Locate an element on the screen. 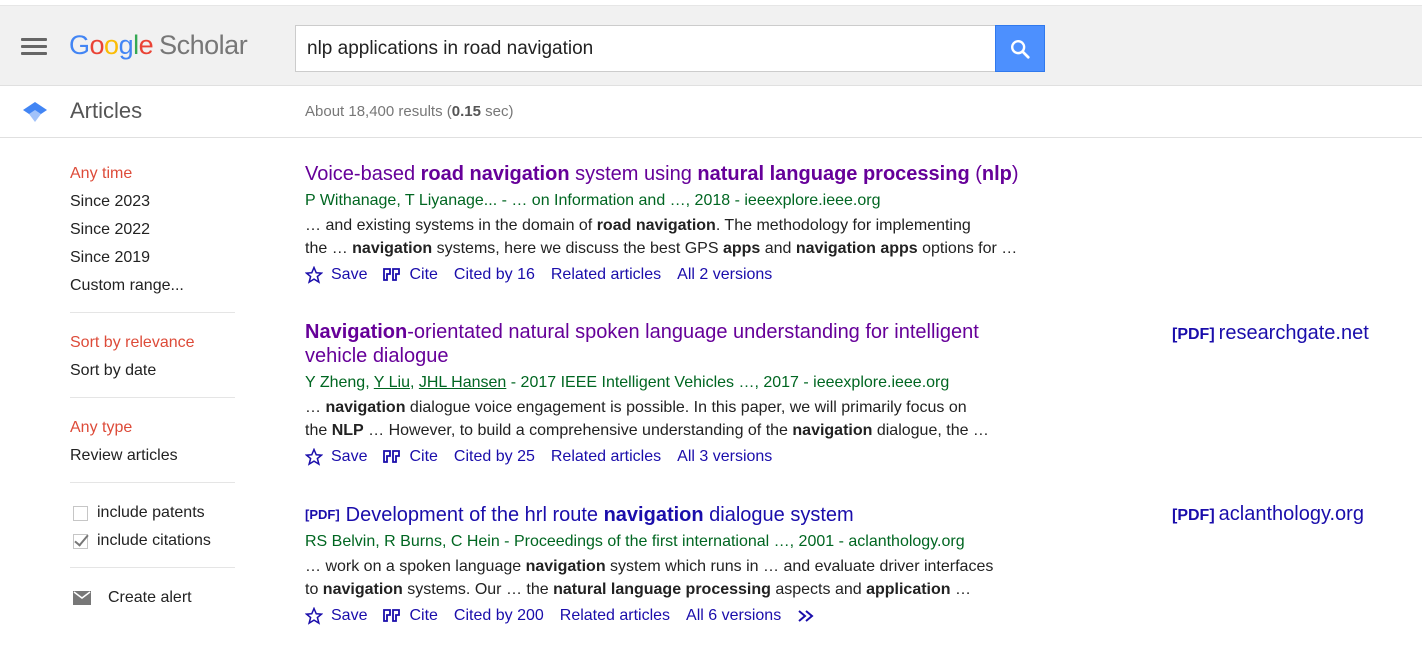  search-icon is located at coordinates (1020, 49).